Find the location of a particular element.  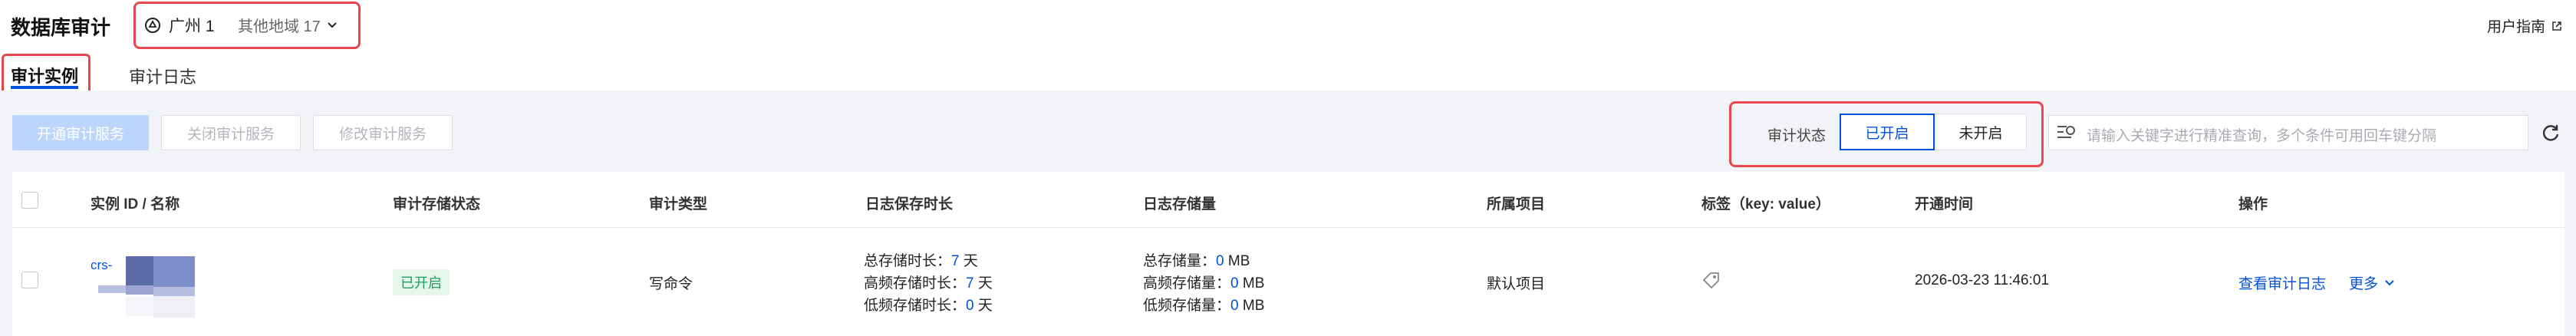

search-placeholder: 请输入关键字进行精准查询，多个条件可用回车键分隔 is located at coordinates (2262, 136).